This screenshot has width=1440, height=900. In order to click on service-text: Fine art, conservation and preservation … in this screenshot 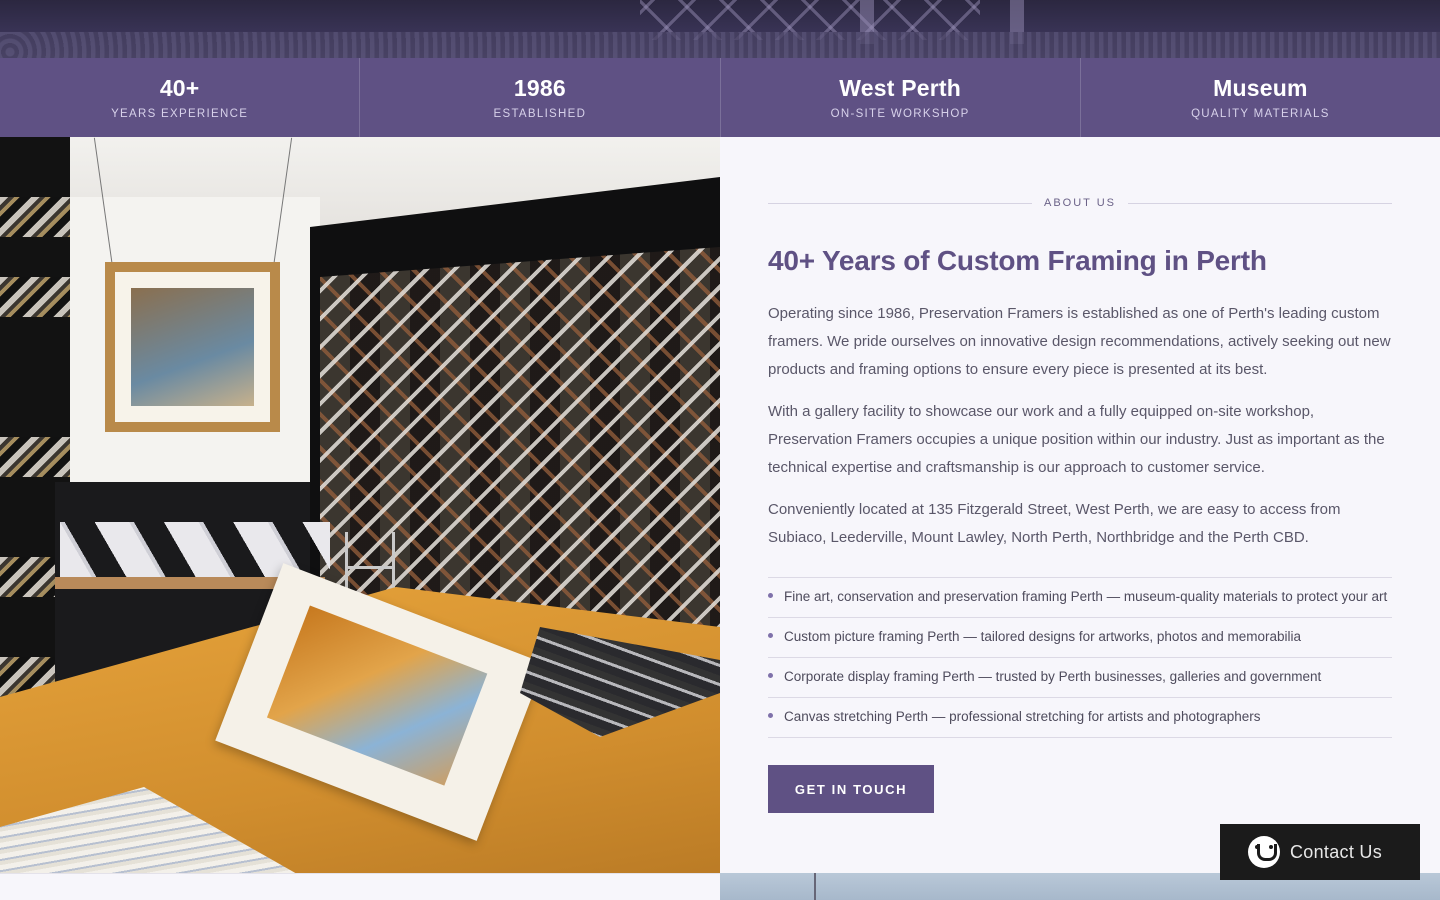, I will do `click(1086, 596)`.